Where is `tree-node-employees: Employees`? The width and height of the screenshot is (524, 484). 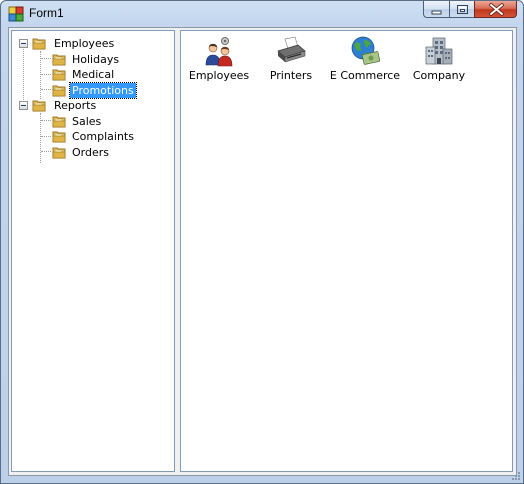 tree-node-employees: Employees is located at coordinates (92, 44).